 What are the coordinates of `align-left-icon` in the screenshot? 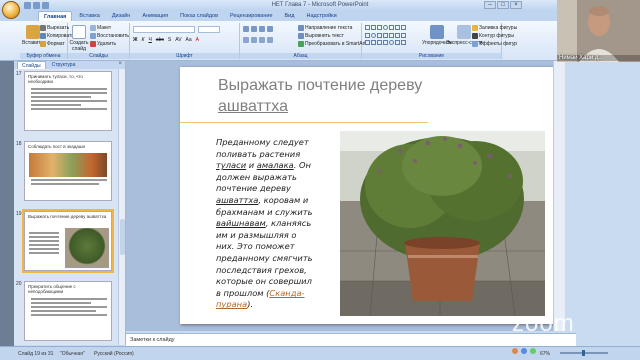 It's located at (246, 40).